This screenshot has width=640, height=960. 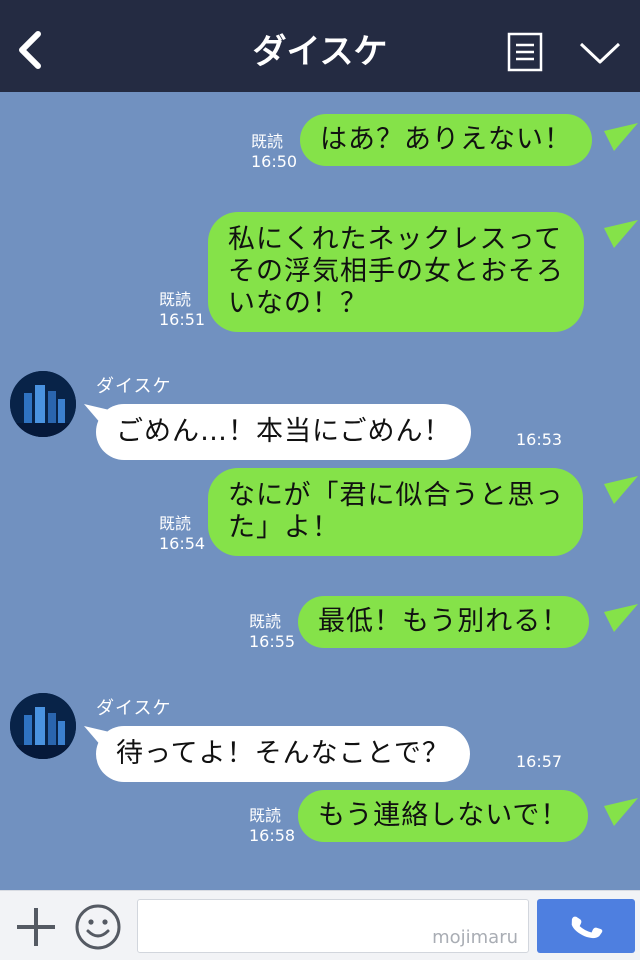 I want to click on message-meta: 既読 16:55, so click(x=272, y=632).